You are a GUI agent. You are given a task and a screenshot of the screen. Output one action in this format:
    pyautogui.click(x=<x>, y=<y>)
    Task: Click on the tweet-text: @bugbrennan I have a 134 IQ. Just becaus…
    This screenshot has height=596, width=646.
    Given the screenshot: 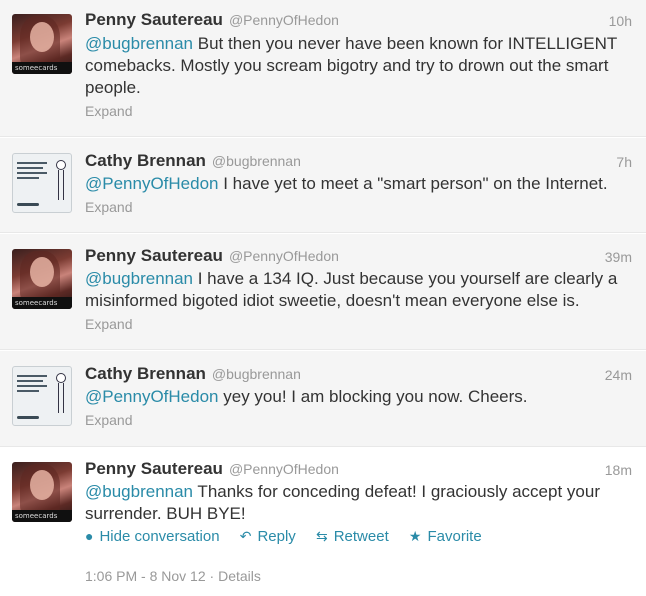 What is the action you would take?
    pyautogui.click(x=361, y=290)
    